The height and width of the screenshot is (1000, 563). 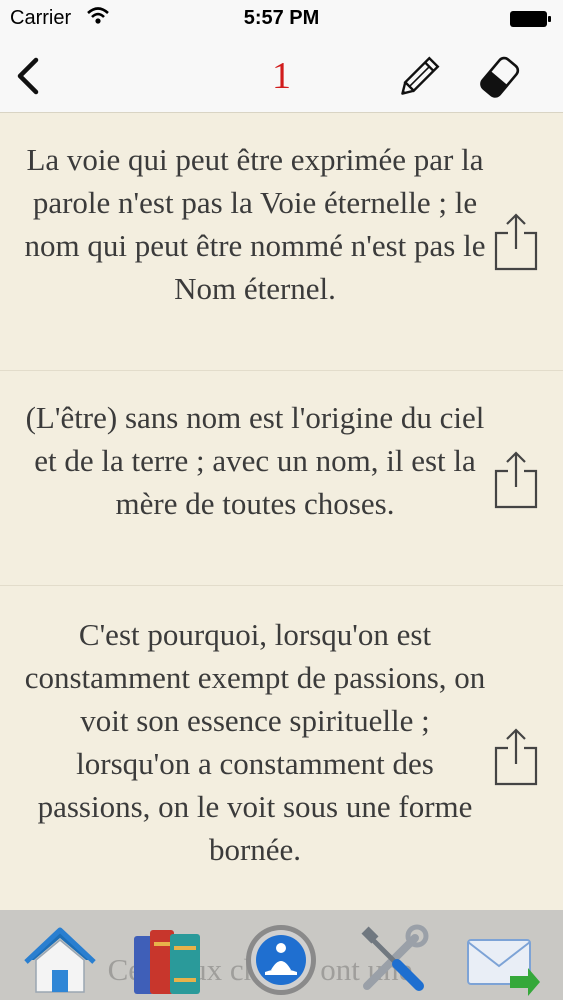 I want to click on status-time: 5:57 PM, so click(x=281, y=18).